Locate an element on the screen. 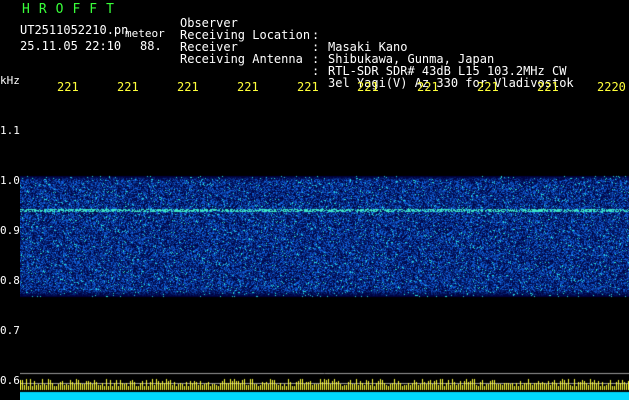  brand-title: HROFFT is located at coordinates (72, 9).